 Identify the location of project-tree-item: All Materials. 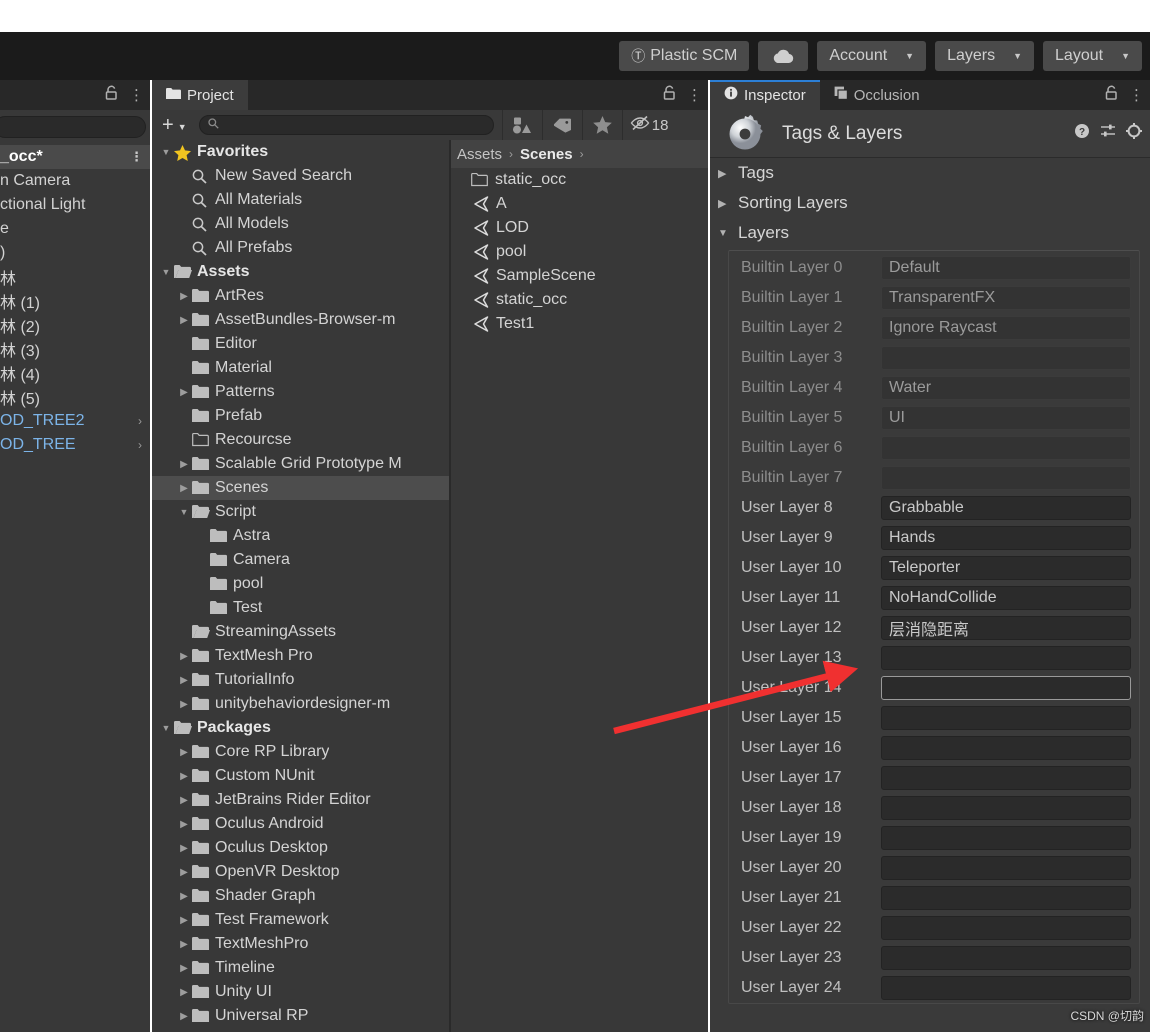
(300, 200).